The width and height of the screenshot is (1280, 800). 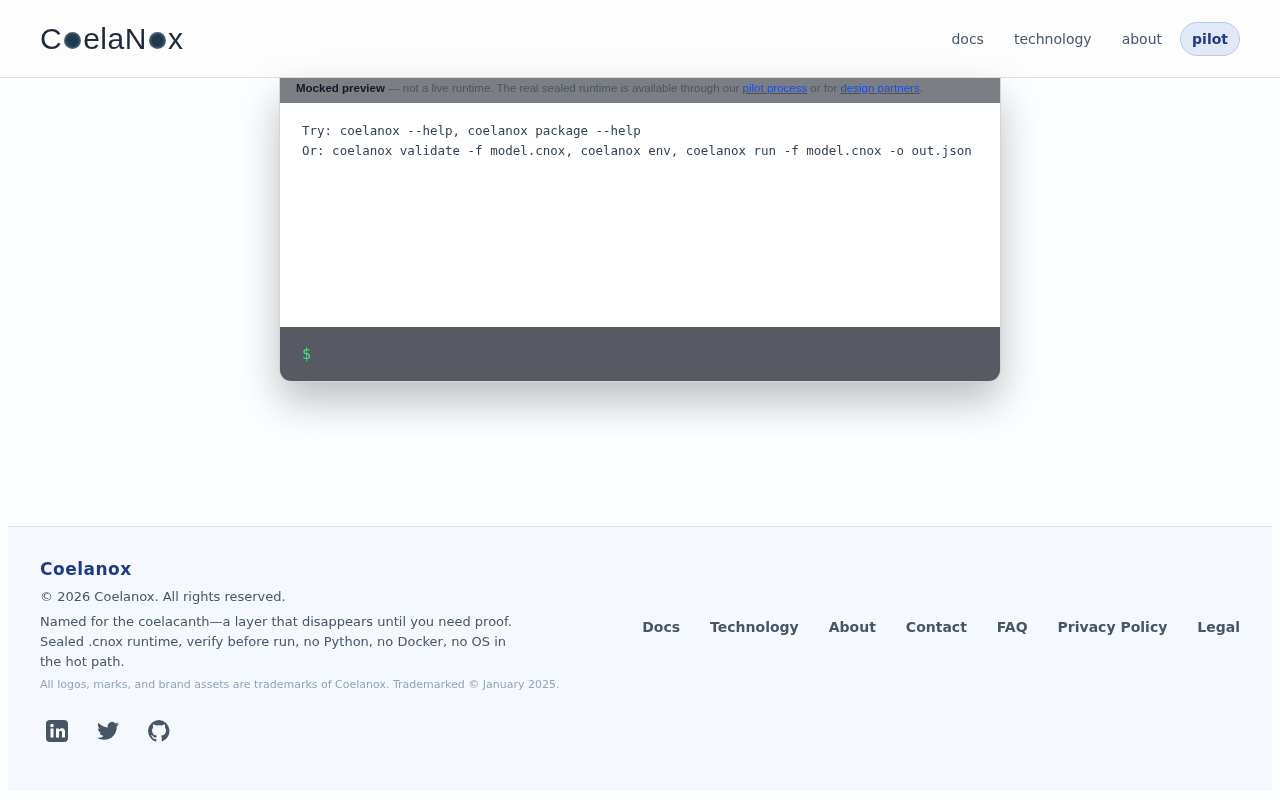 What do you see at coordinates (1012, 627) in the screenshot?
I see `footer-link: FAQ` at bounding box center [1012, 627].